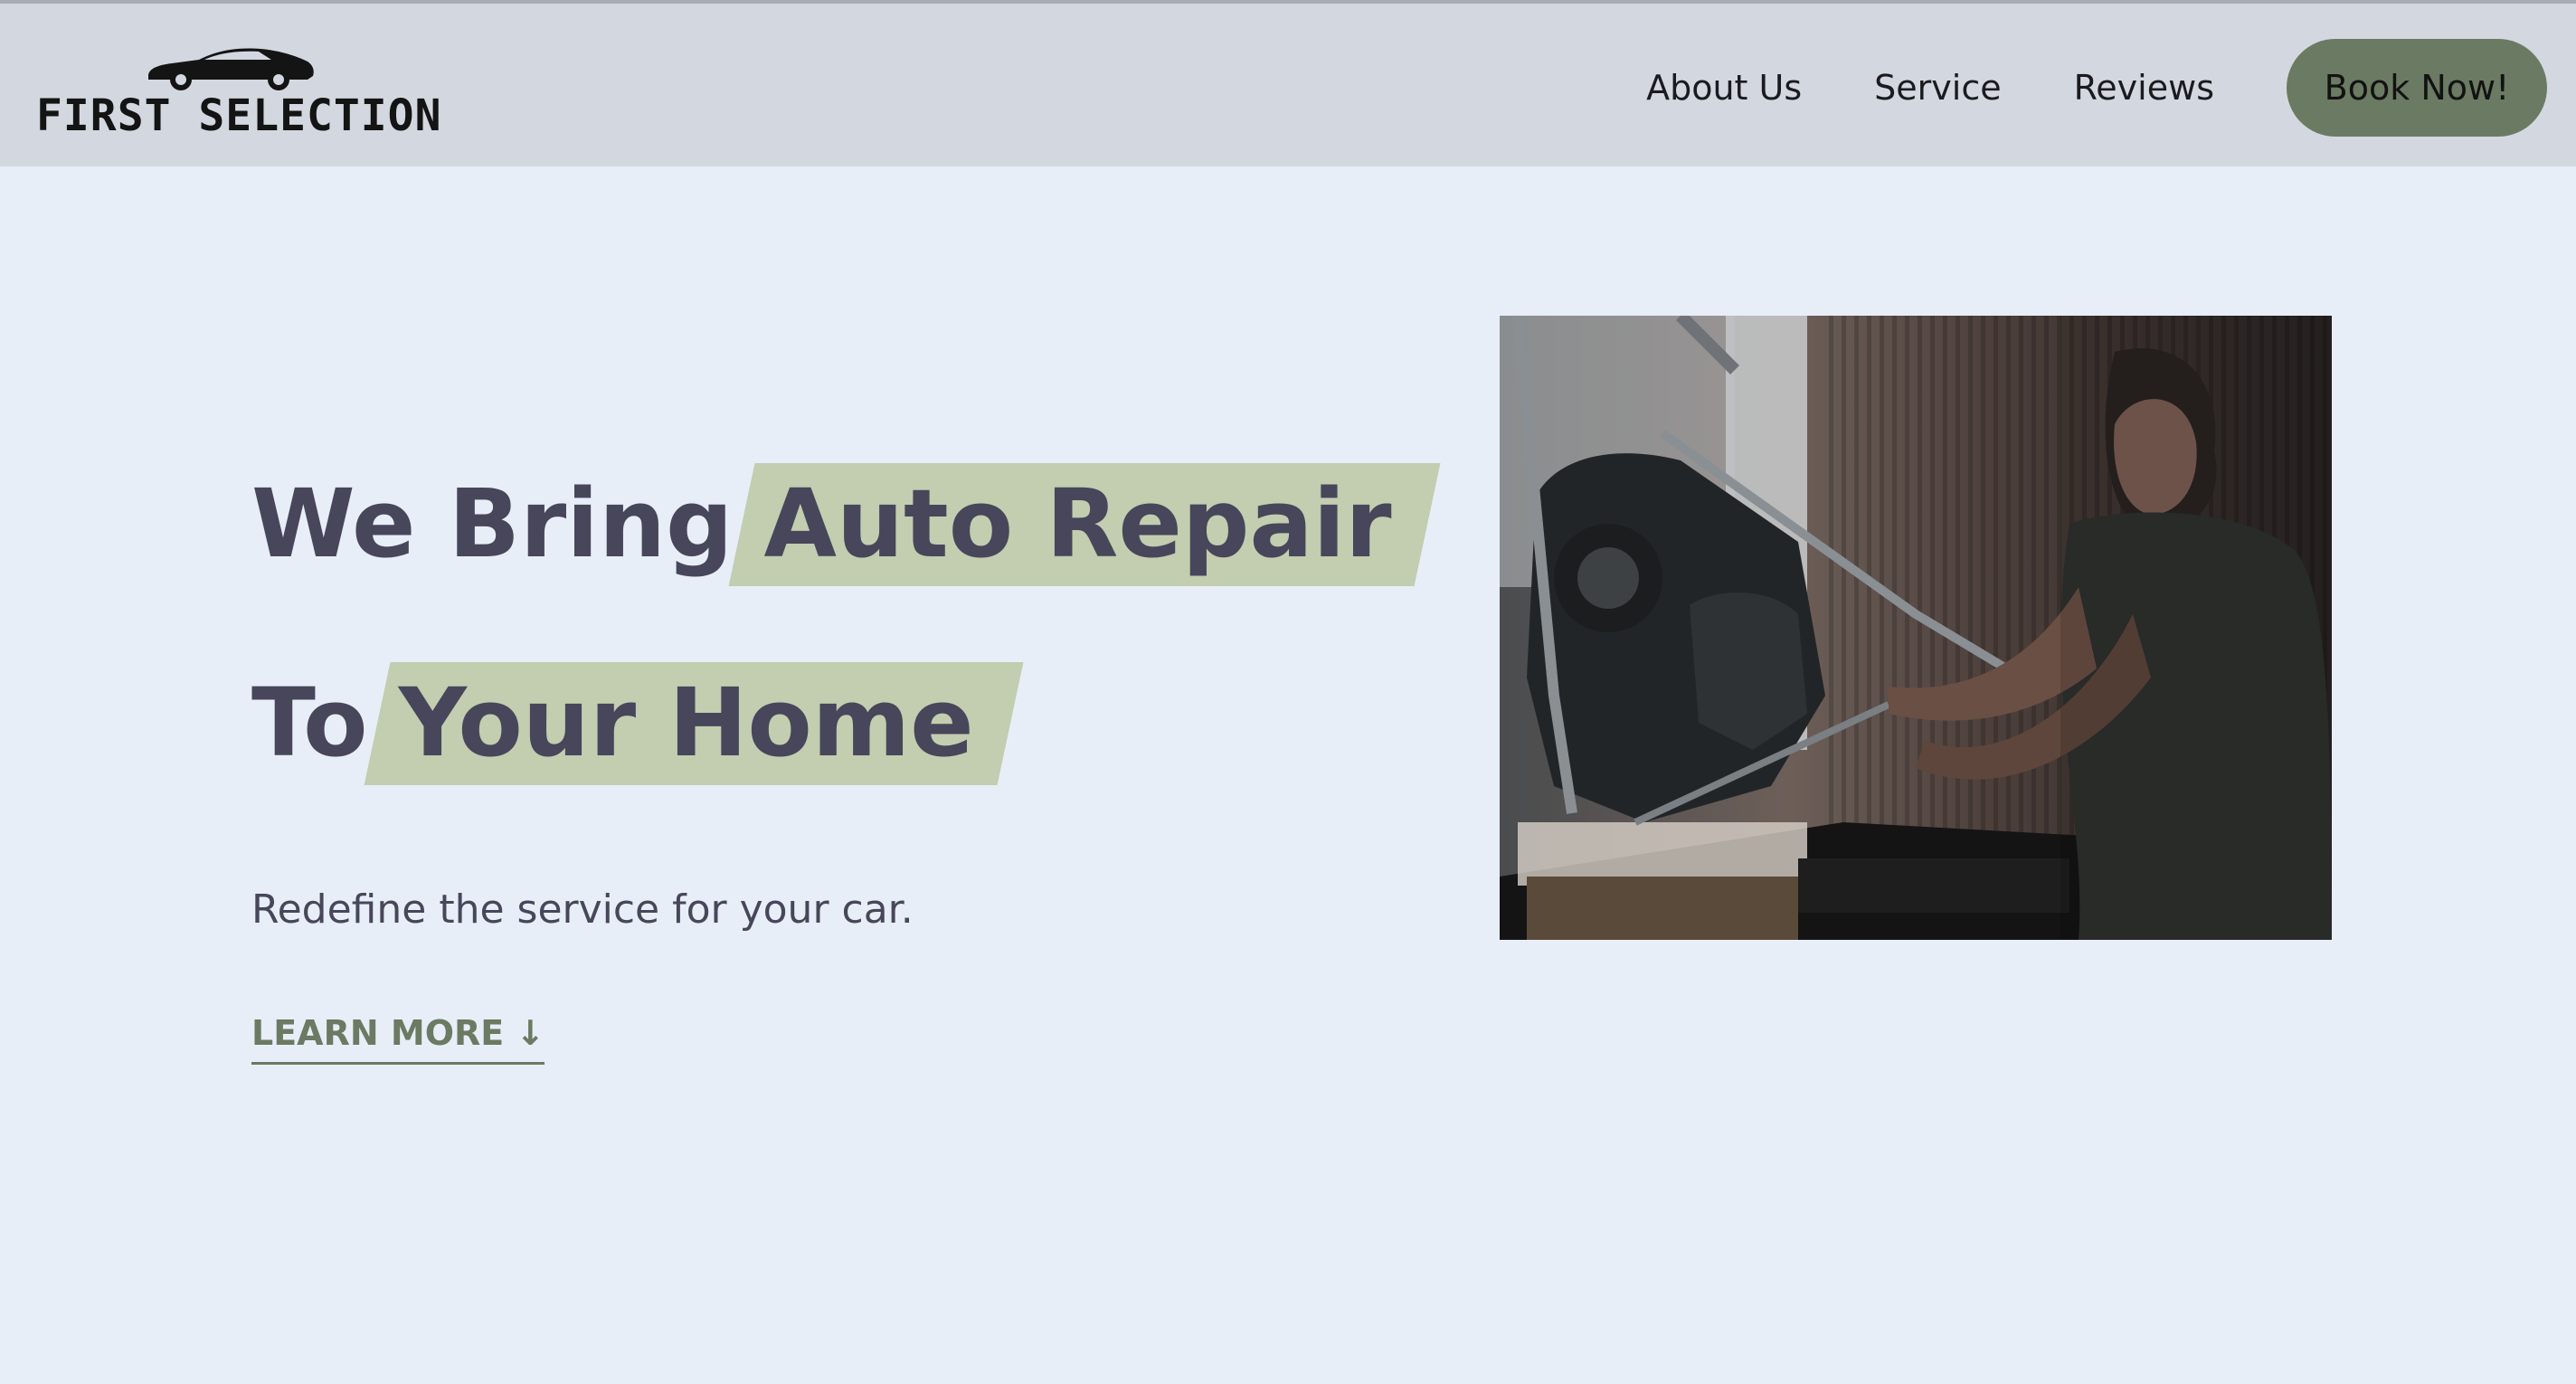  What do you see at coordinates (1916, 628) in the screenshot?
I see `hero-image-mechanic` at bounding box center [1916, 628].